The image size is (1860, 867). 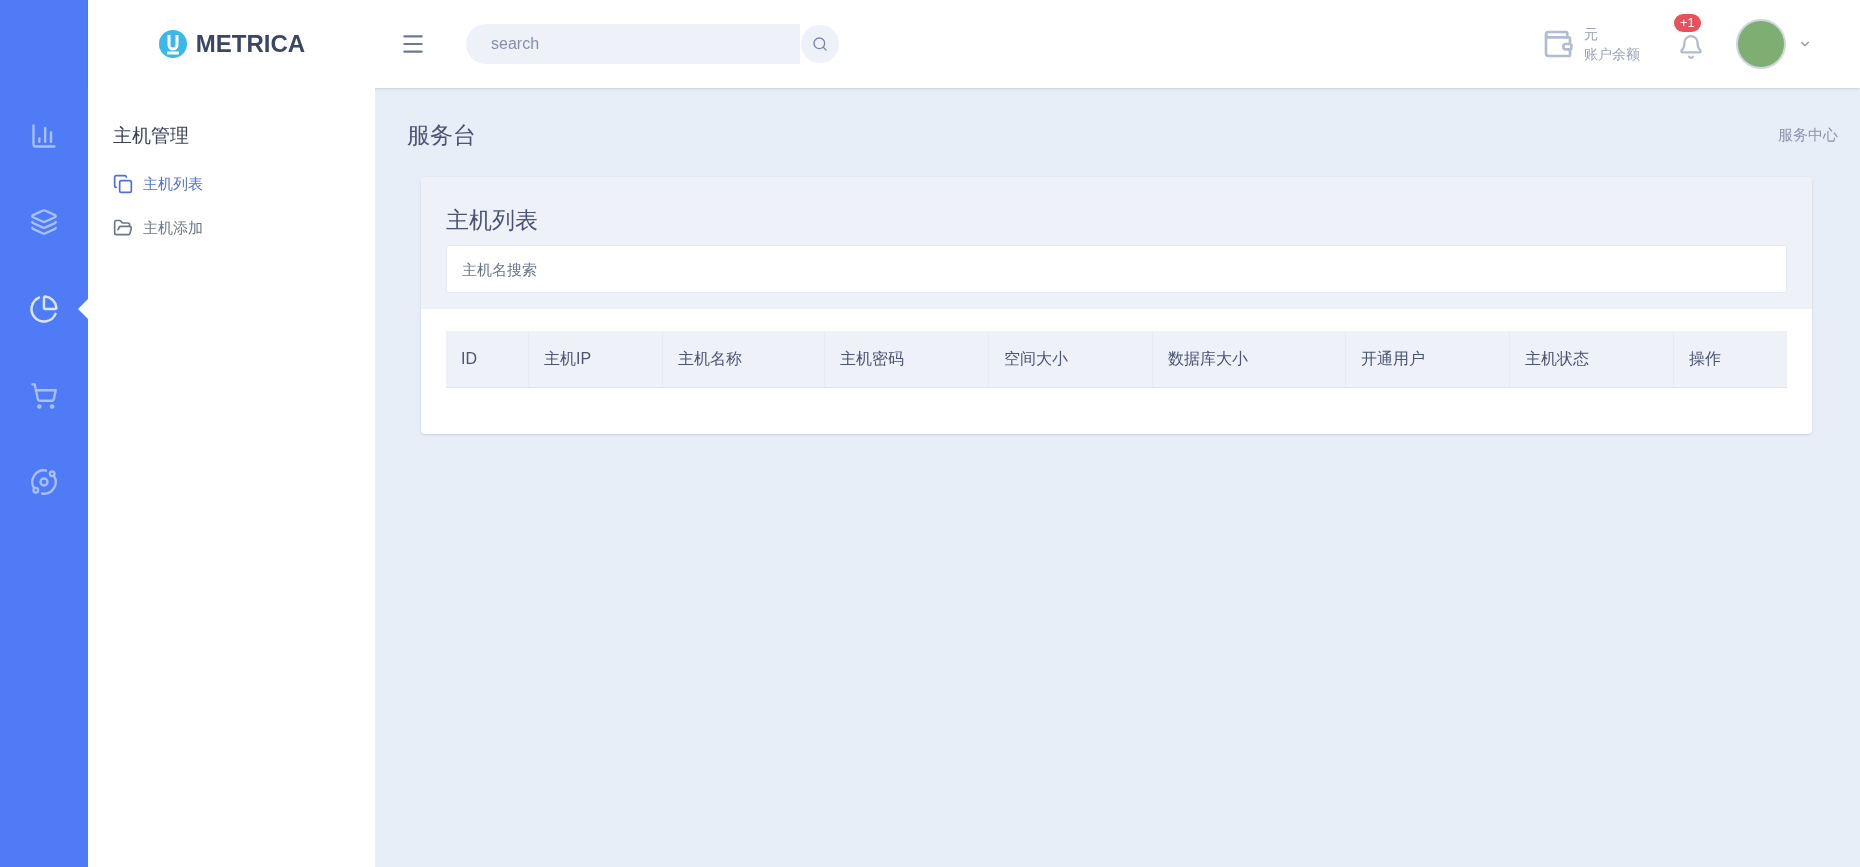 I want to click on column-header: ID, so click(x=487, y=359).